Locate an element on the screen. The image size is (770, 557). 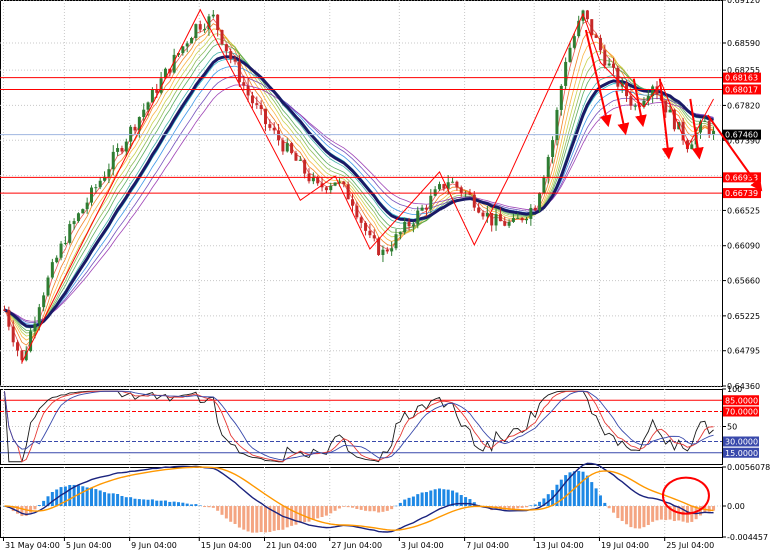
x-tick-label: 31 May 04:00 is located at coordinates (32, 545).